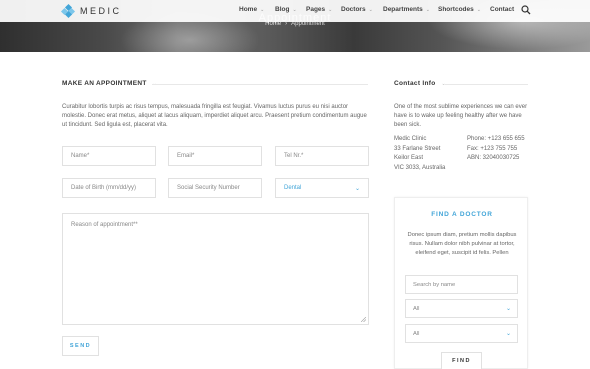  What do you see at coordinates (461, 333) in the screenshot?
I see `doctor-filter-select-2: All ⌄` at bounding box center [461, 333].